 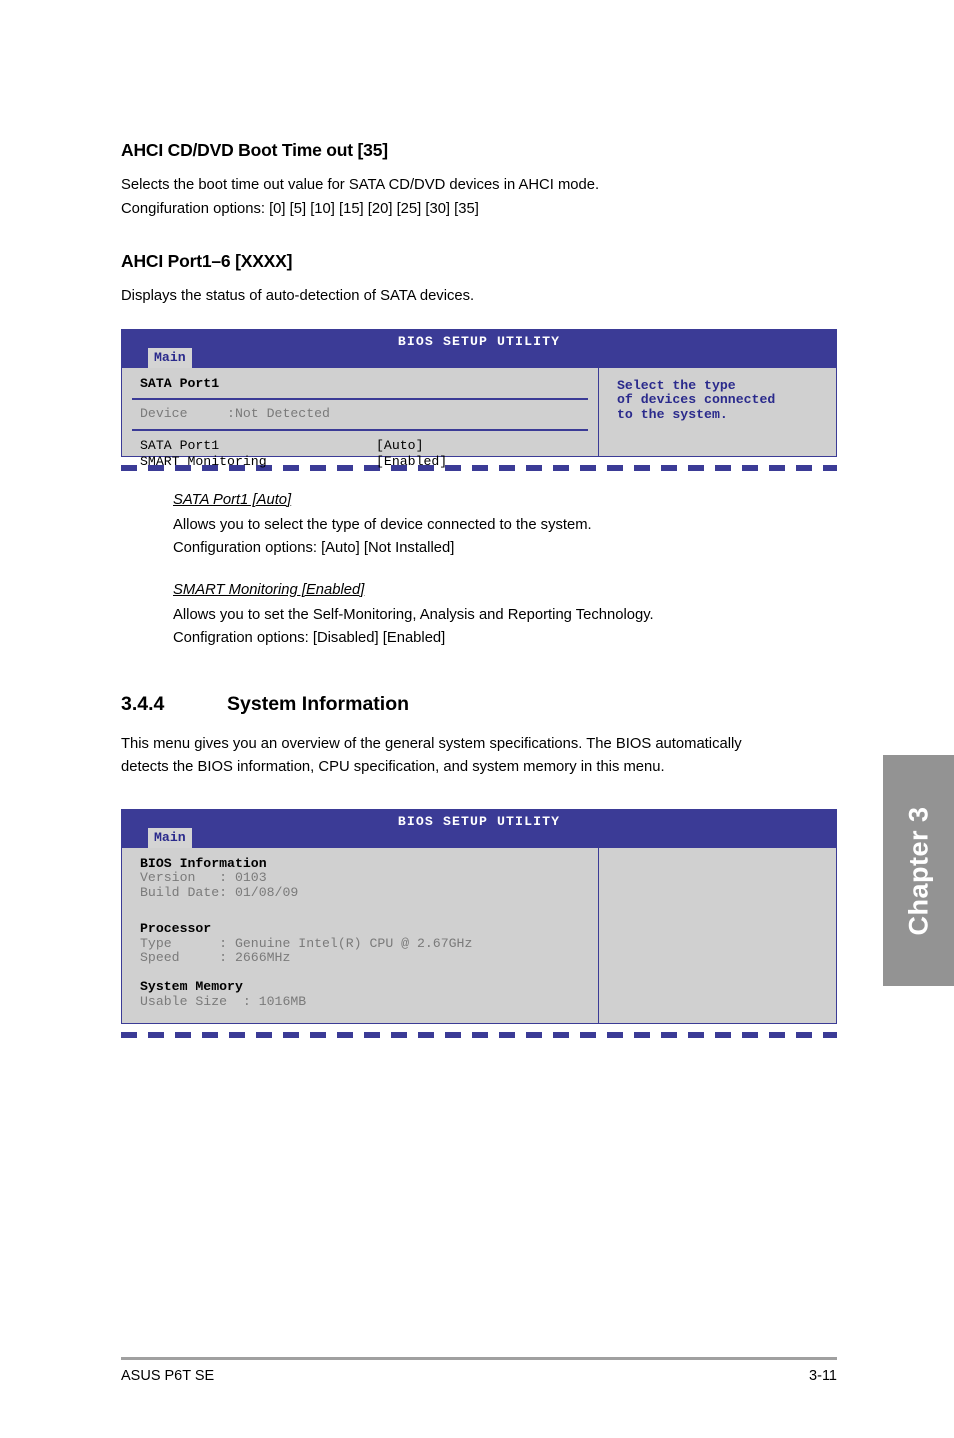 What do you see at coordinates (479, 1034) in the screenshot?
I see `bios-dashed-edge` at bounding box center [479, 1034].